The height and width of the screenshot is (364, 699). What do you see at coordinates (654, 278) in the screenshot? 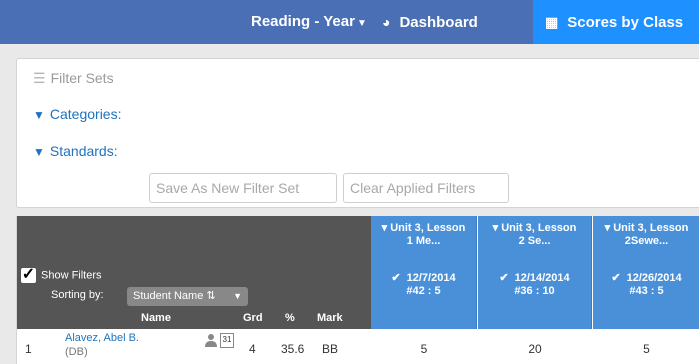
I see `assignment-date: 12/26/2014` at bounding box center [654, 278].